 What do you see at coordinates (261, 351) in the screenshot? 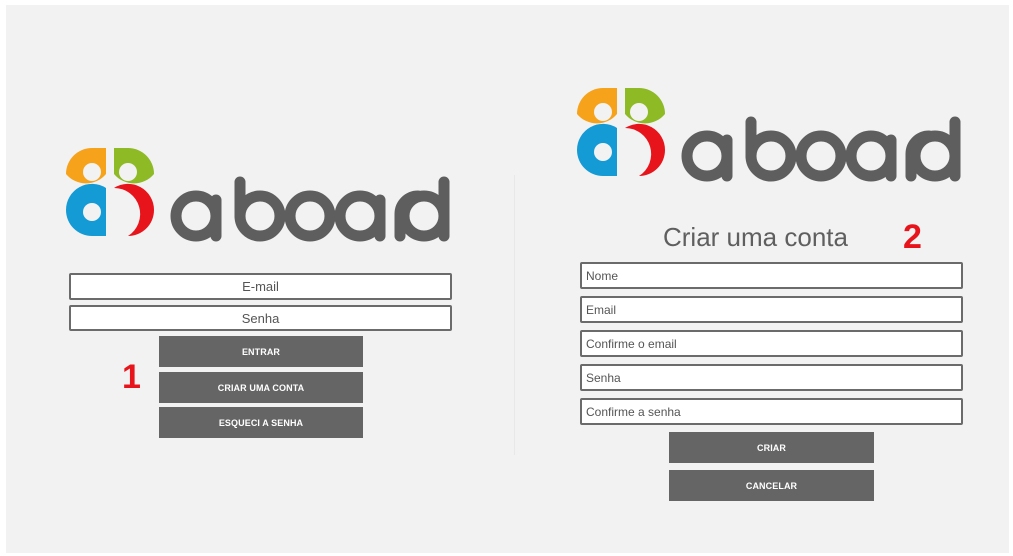
I see `enter-button: ENTRAR` at bounding box center [261, 351].